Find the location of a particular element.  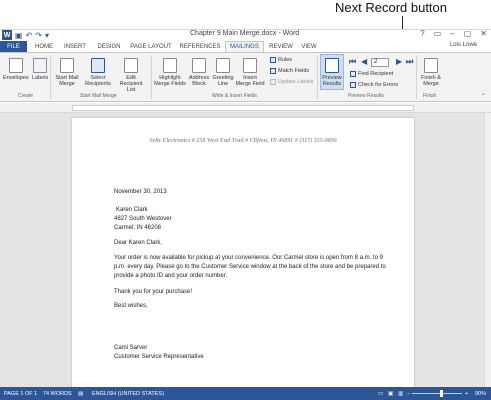

quick-access-toolbar: W ▣ ↶ ↷ ▾ is located at coordinates (25, 35).